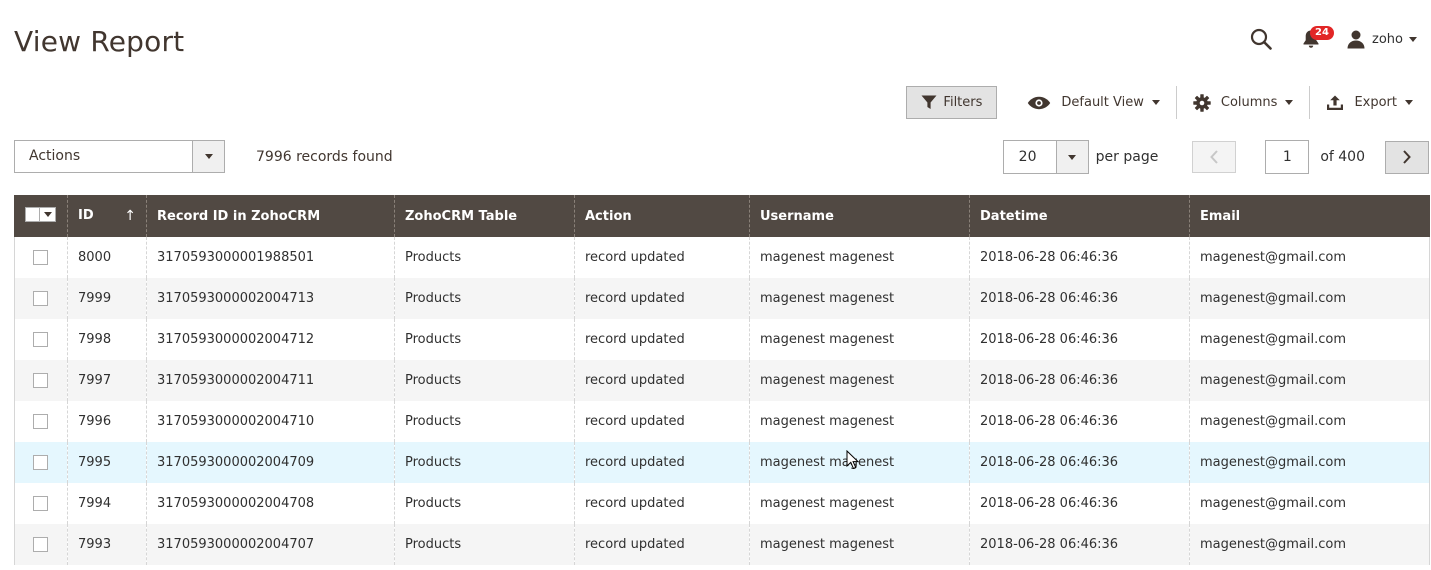 The height and width of the screenshot is (570, 1431). I want to click on cell-id: 7995, so click(107, 462).